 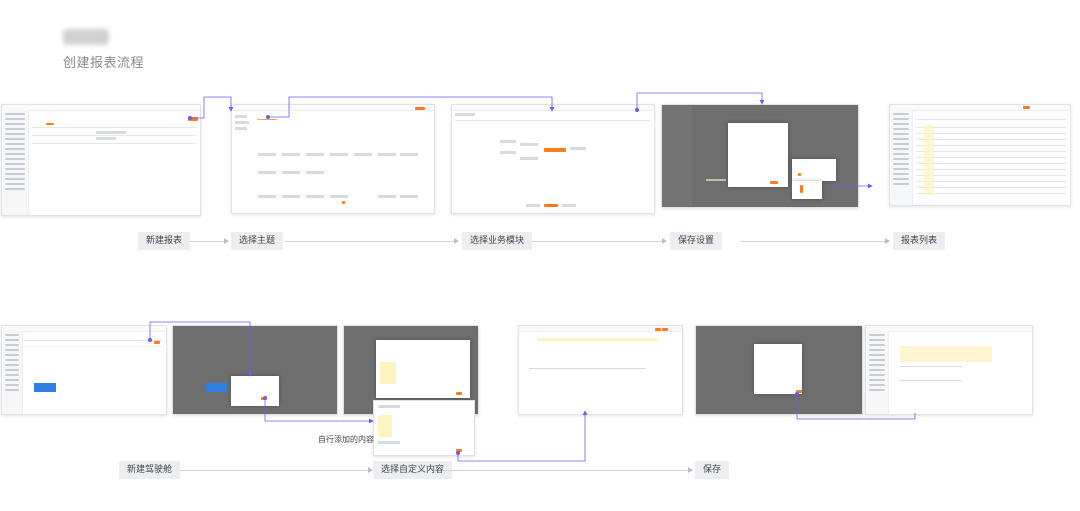 I want to click on screenshot-cockpit-dialog, so click(x=255, y=370).